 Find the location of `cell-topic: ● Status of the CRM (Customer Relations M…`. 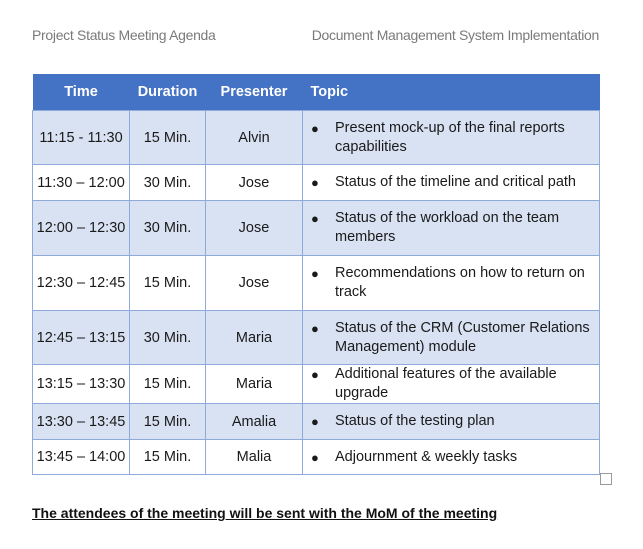

cell-topic: ● Status of the CRM (Customer Relations M… is located at coordinates (451, 337).